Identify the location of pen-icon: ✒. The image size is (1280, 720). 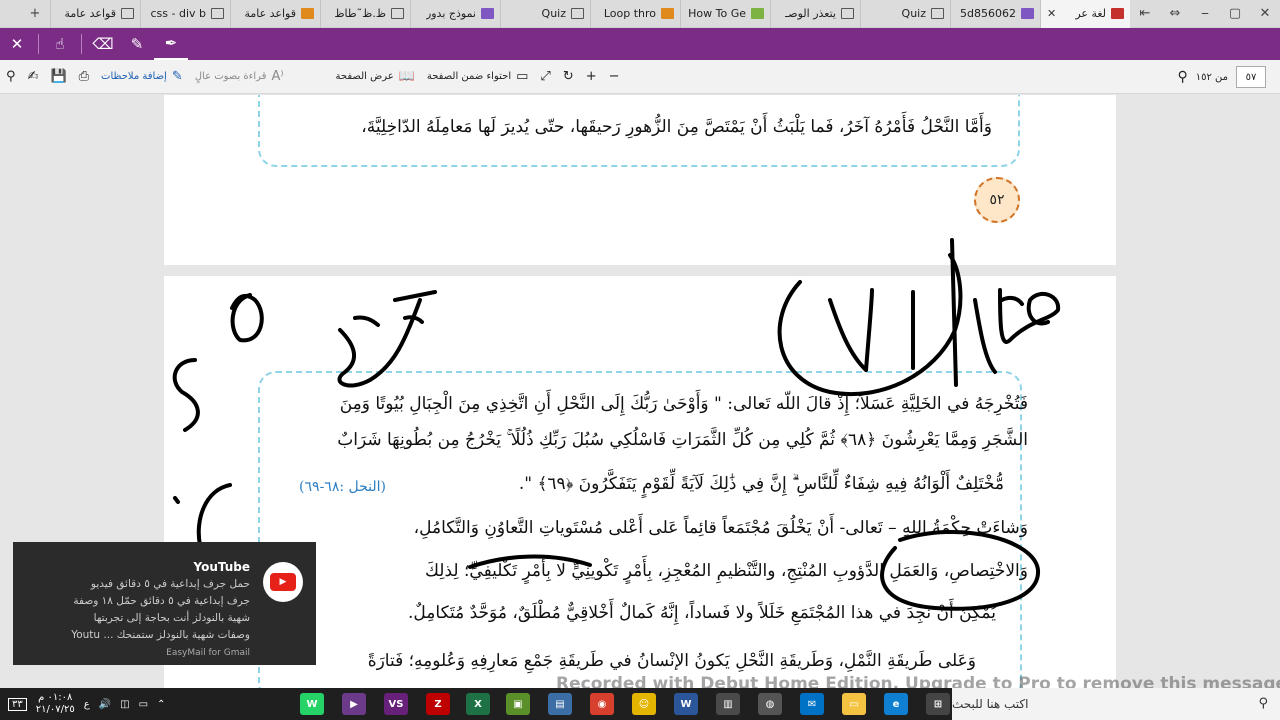
(171, 44).